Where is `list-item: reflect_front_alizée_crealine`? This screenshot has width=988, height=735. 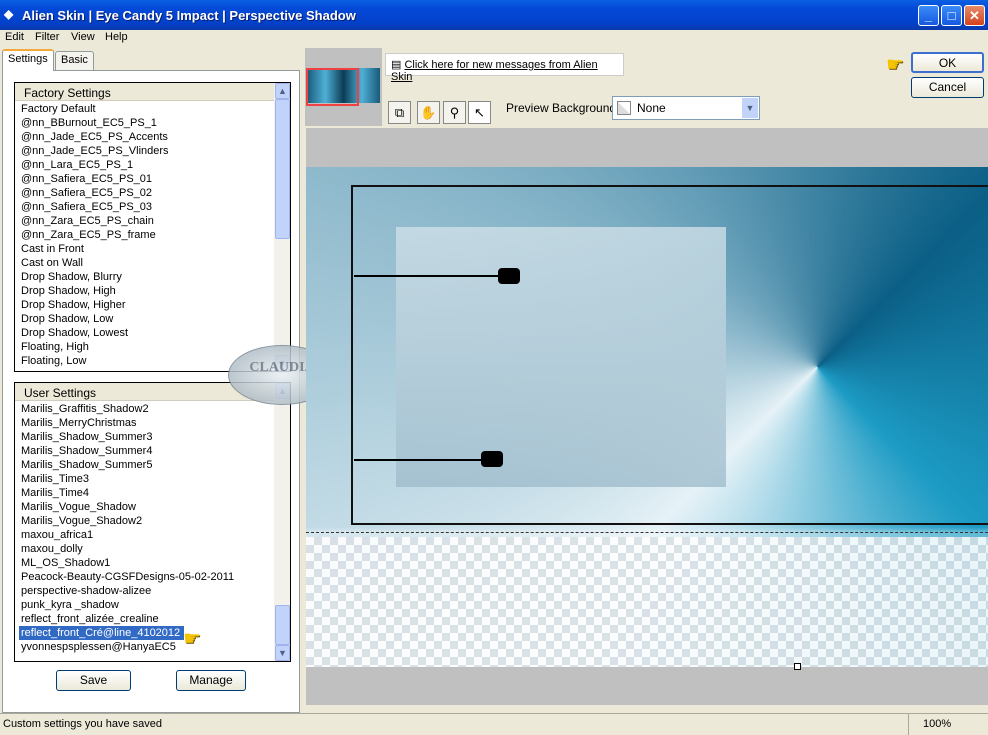 list-item: reflect_front_alizée_crealine is located at coordinates (152, 619).